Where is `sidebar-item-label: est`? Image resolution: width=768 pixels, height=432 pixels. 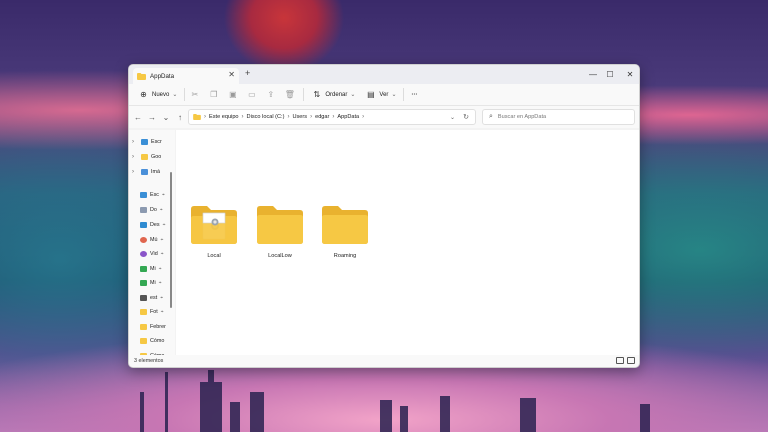 sidebar-item-label: est is located at coordinates (154, 298).